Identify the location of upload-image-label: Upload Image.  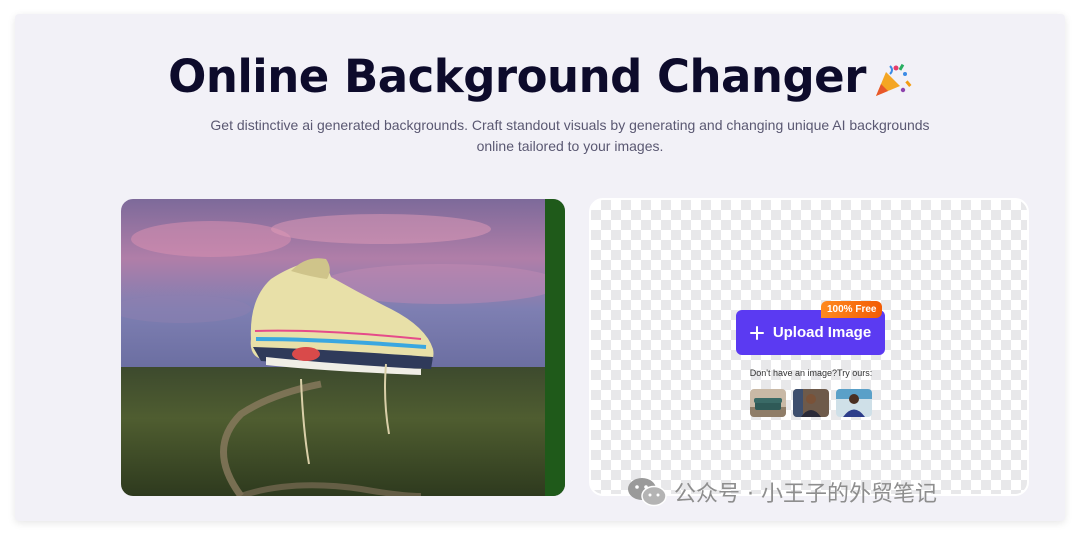
(822, 332).